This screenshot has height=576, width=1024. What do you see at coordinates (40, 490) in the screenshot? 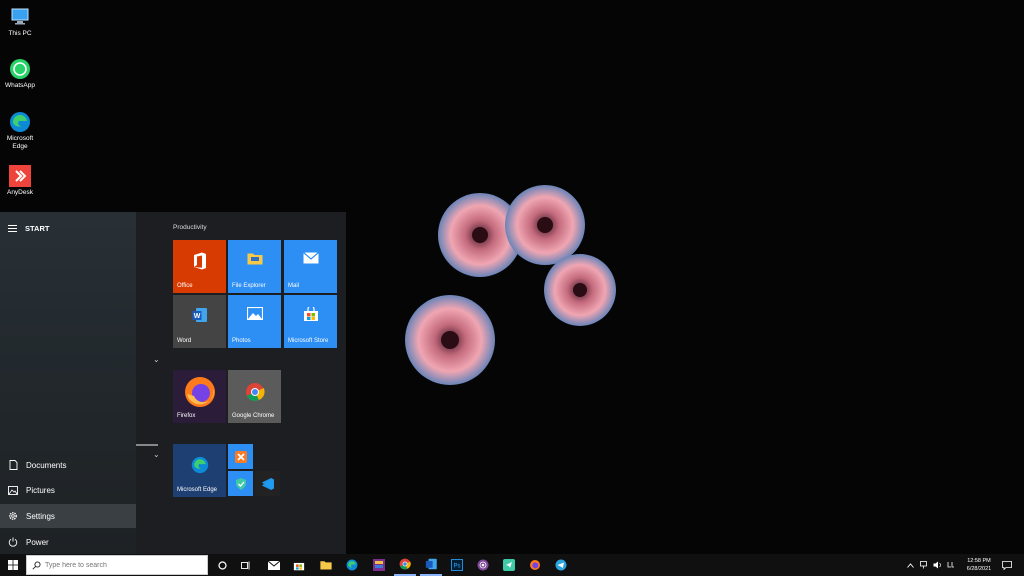
I see `start-item-label: Pictures` at bounding box center [40, 490].